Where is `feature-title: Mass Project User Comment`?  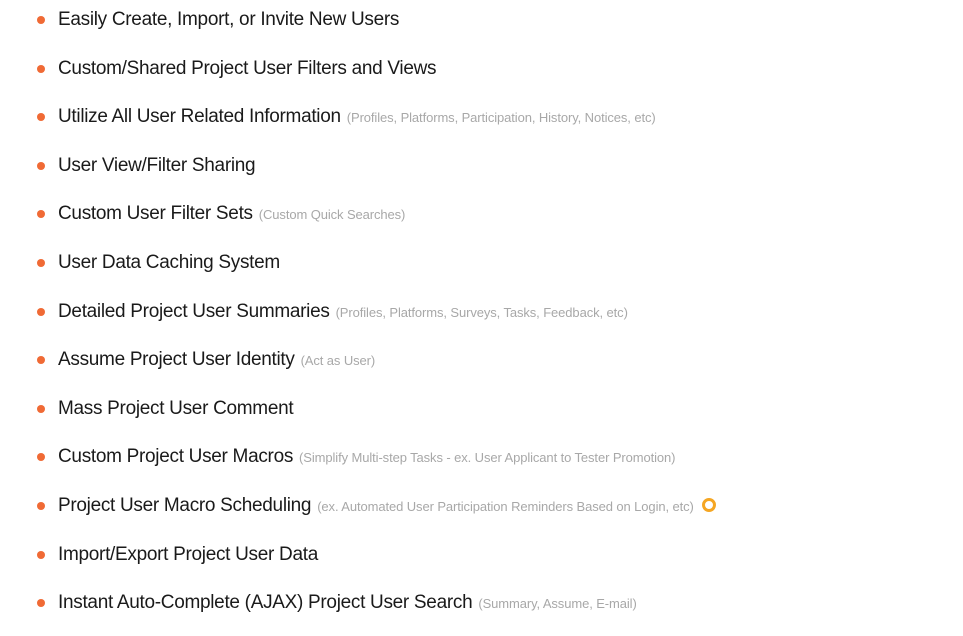
feature-title: Mass Project User Comment is located at coordinates (176, 408).